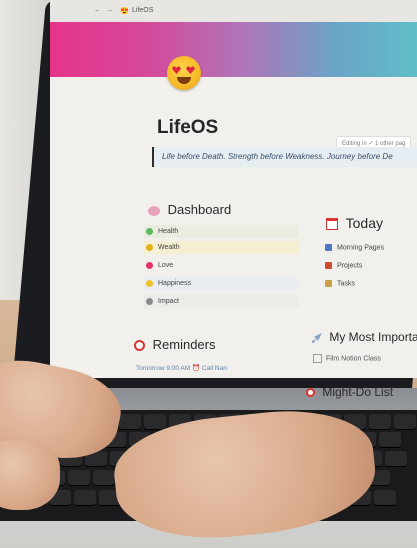 The image size is (417, 548). What do you see at coordinates (175, 283) in the screenshot?
I see `dashboard-item-label: Happiness` at bounding box center [175, 283].